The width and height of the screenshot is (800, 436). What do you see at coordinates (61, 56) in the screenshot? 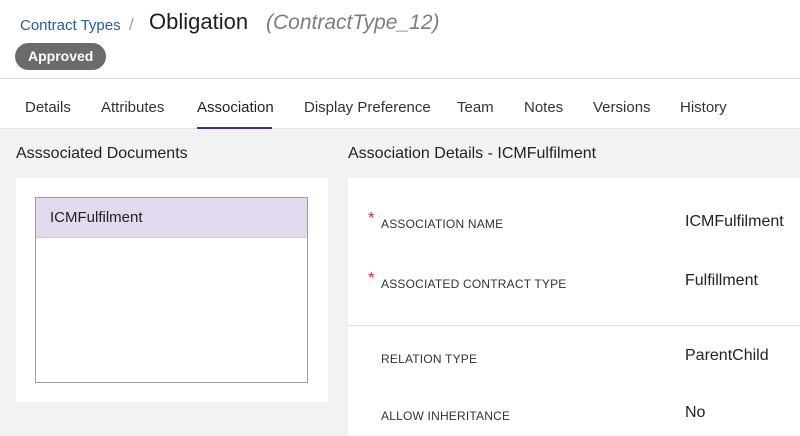
I see `status-badge: Approved` at bounding box center [61, 56].